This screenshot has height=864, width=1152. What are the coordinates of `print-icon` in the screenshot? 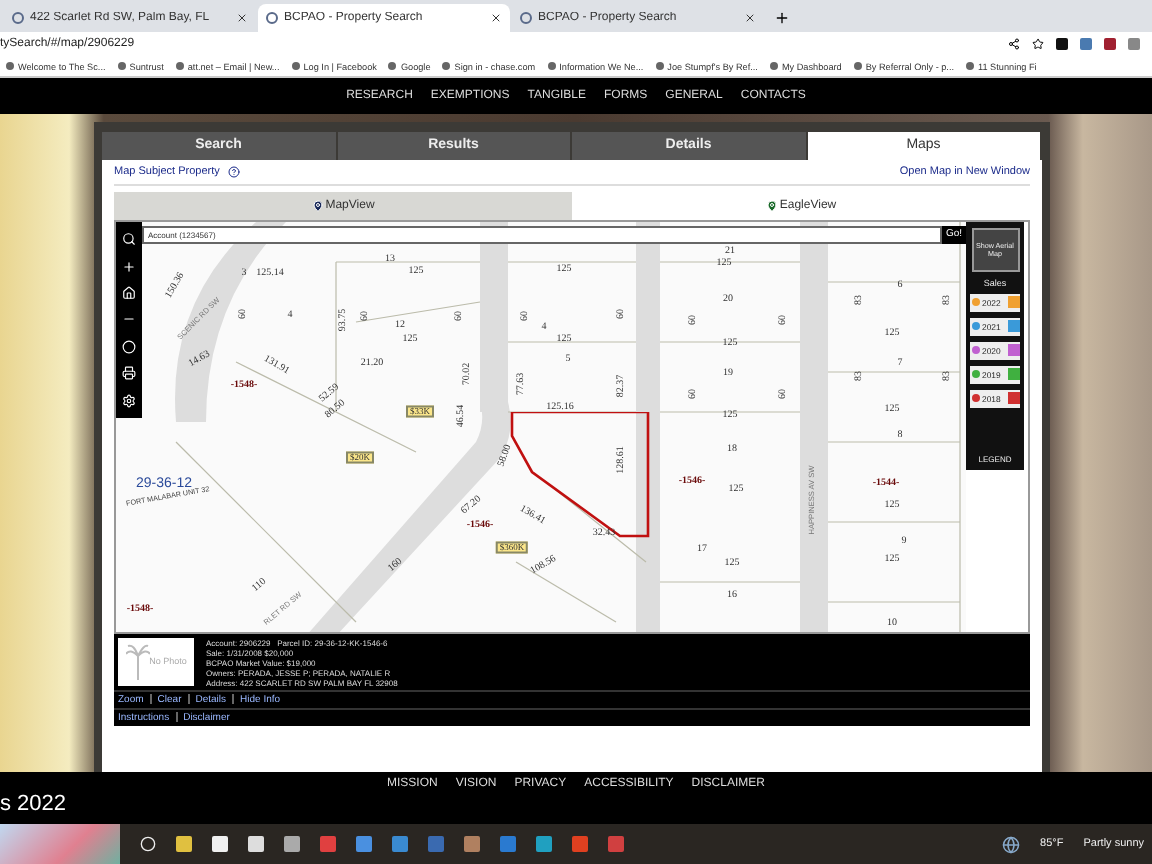 It's located at (129, 373).